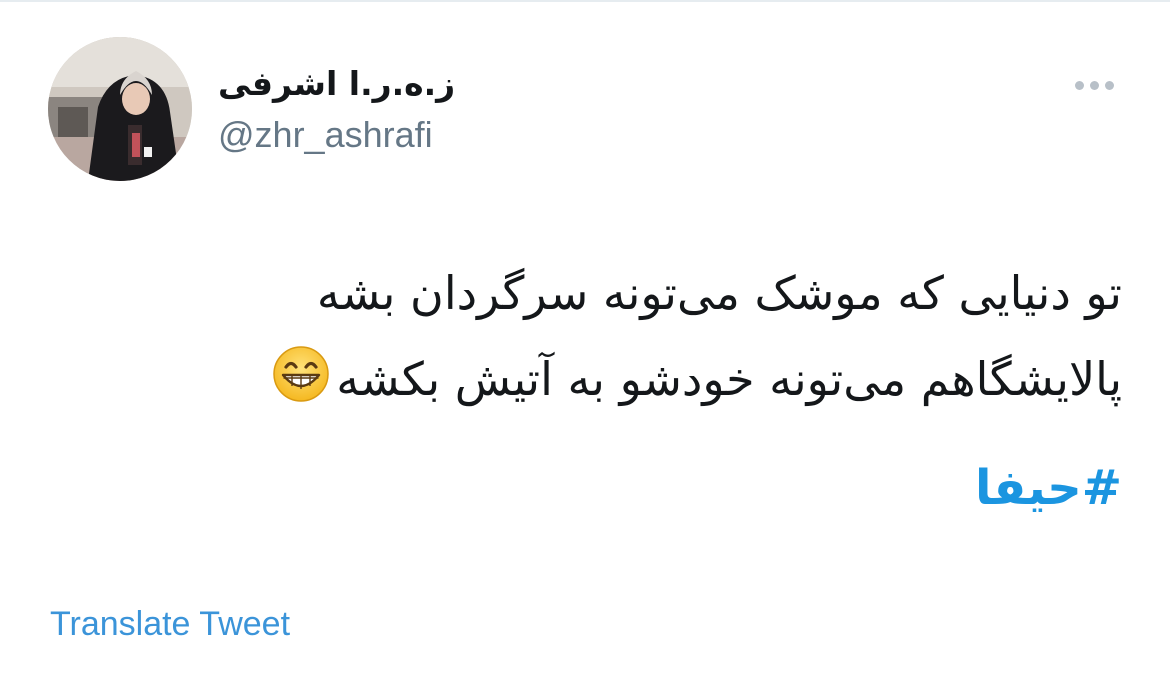 The height and width of the screenshot is (681, 1170). What do you see at coordinates (729, 379) in the screenshot?
I see `tweet-text-line-2-text: پالایشگاهم می‌تونه خودشو به آتیش بکشه` at bounding box center [729, 379].